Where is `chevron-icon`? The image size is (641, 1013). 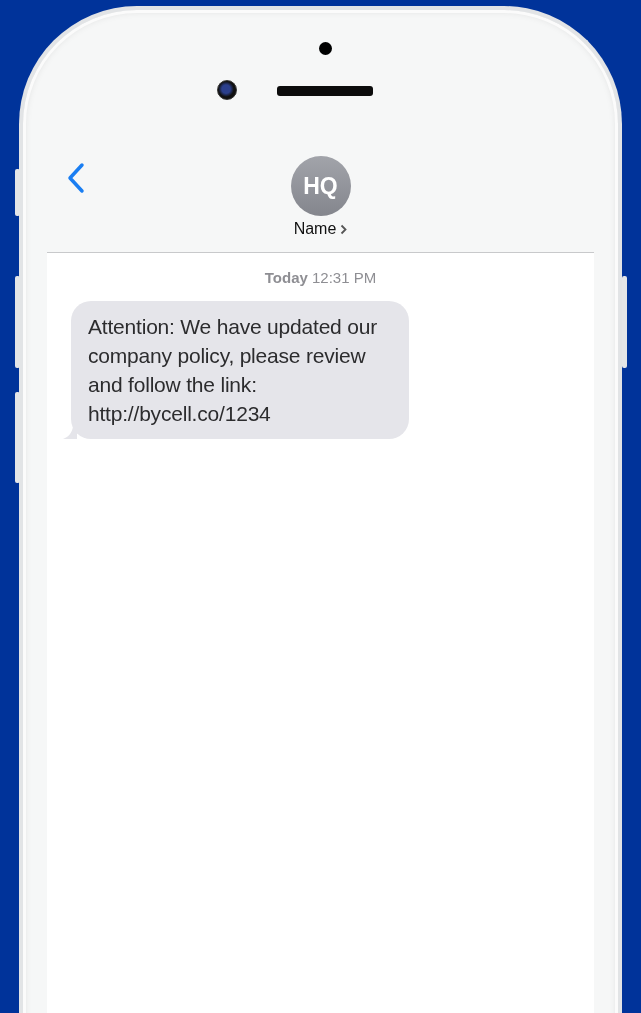
chevron-icon is located at coordinates (344, 229).